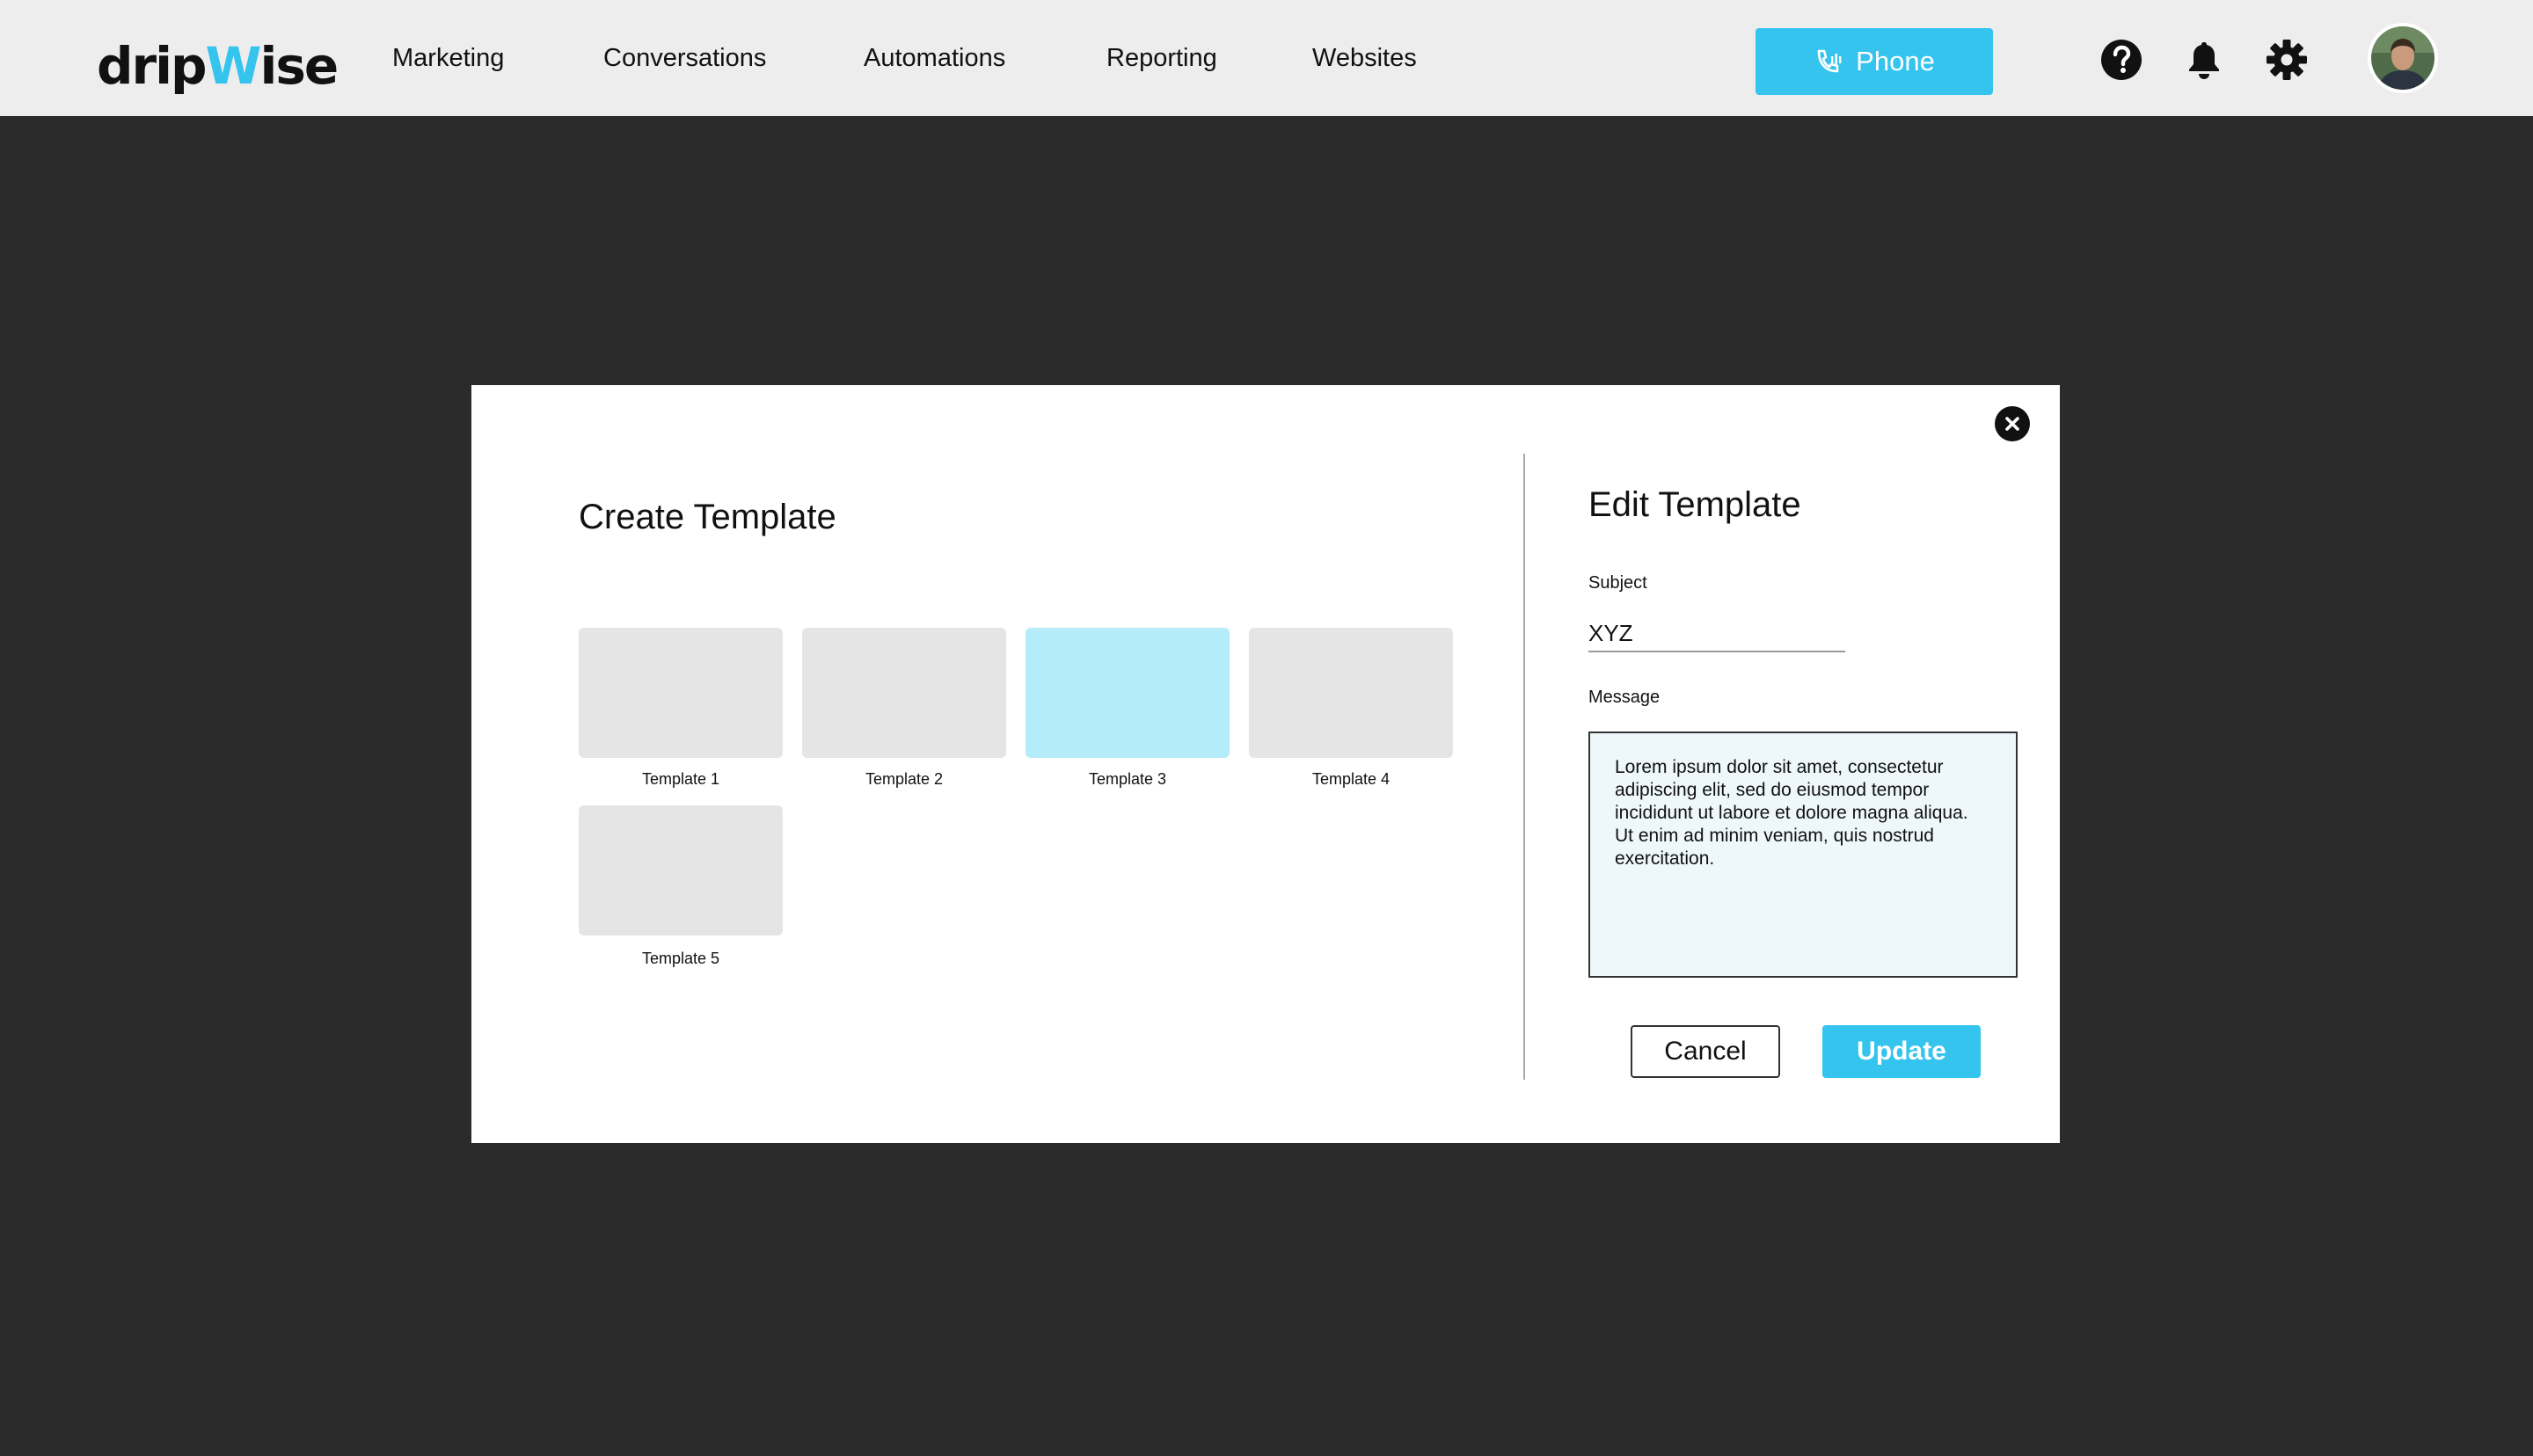  What do you see at coordinates (2204, 60) in the screenshot?
I see `bell-icon` at bounding box center [2204, 60].